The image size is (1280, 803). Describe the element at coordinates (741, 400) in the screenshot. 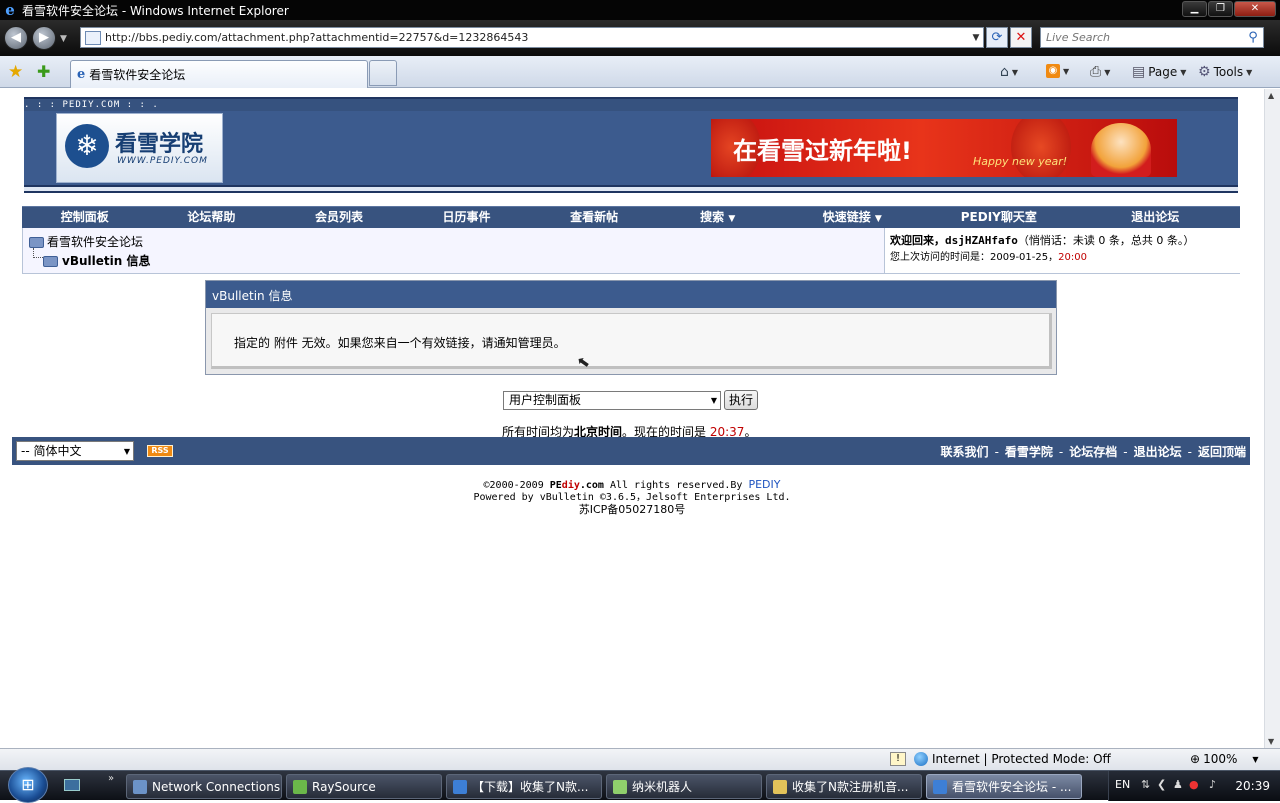

I see `go-button: 执行` at that location.